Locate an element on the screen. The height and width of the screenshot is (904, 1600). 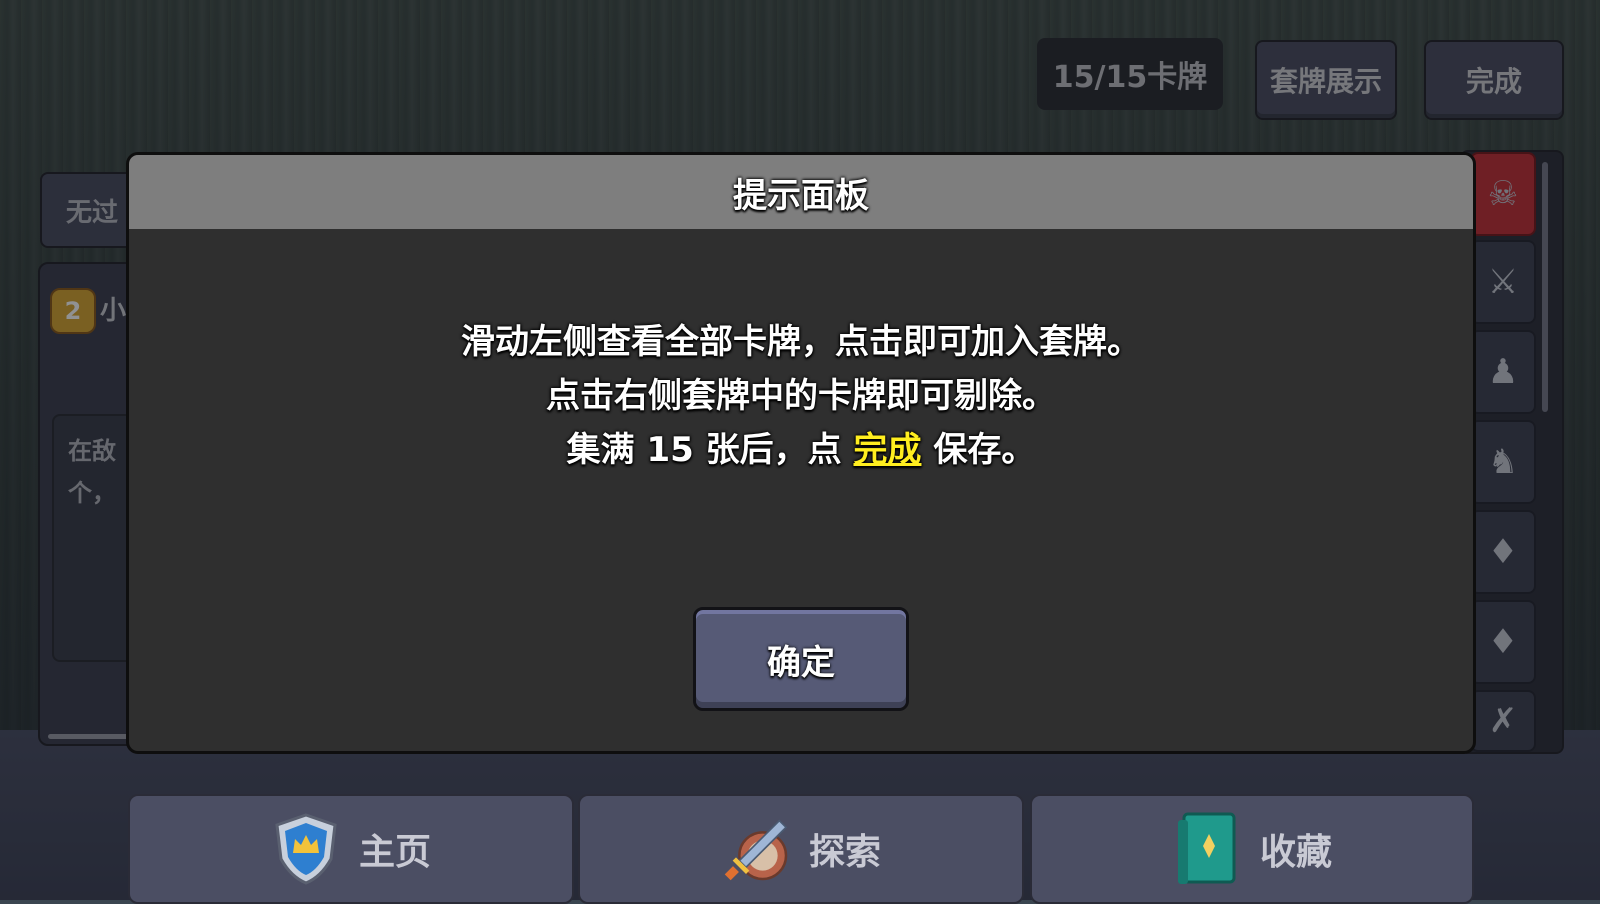
nav-home-button: 主页 is located at coordinates (351, 849).